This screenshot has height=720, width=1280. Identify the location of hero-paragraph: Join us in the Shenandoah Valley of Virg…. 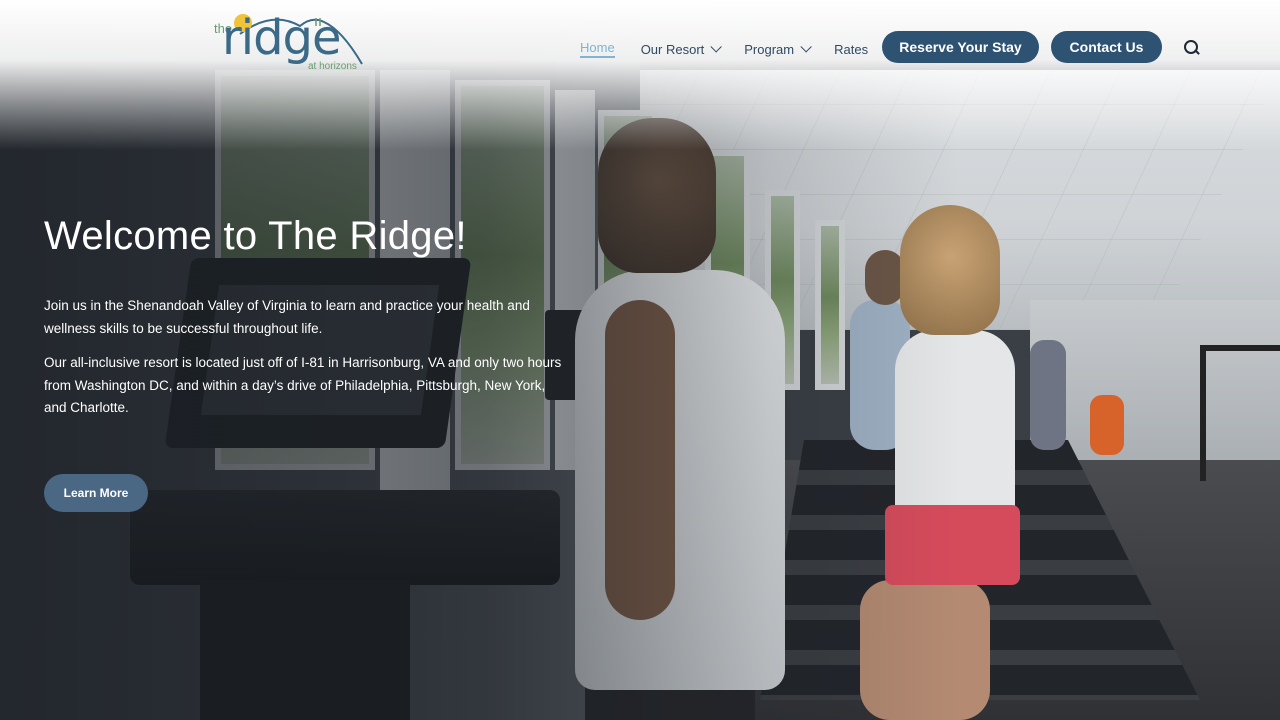
(287, 317).